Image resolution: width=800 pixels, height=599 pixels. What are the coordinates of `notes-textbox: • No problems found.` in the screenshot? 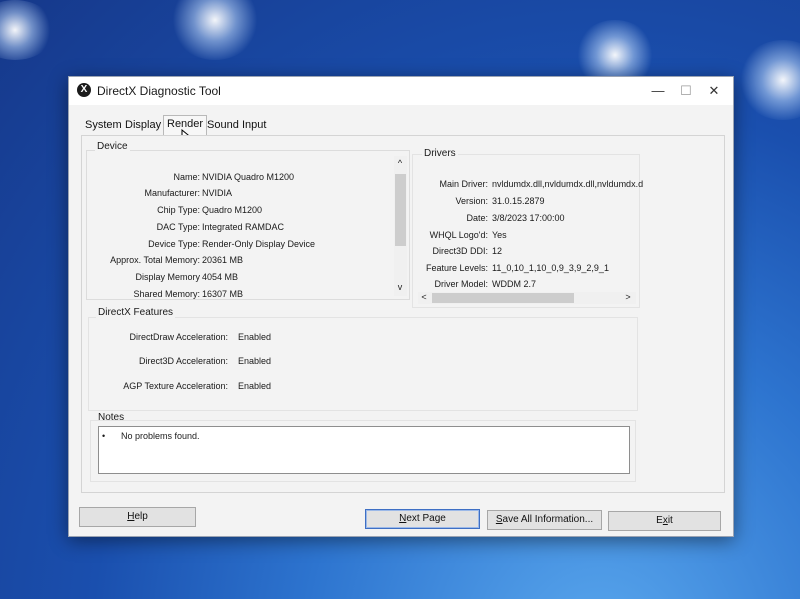 It's located at (364, 450).